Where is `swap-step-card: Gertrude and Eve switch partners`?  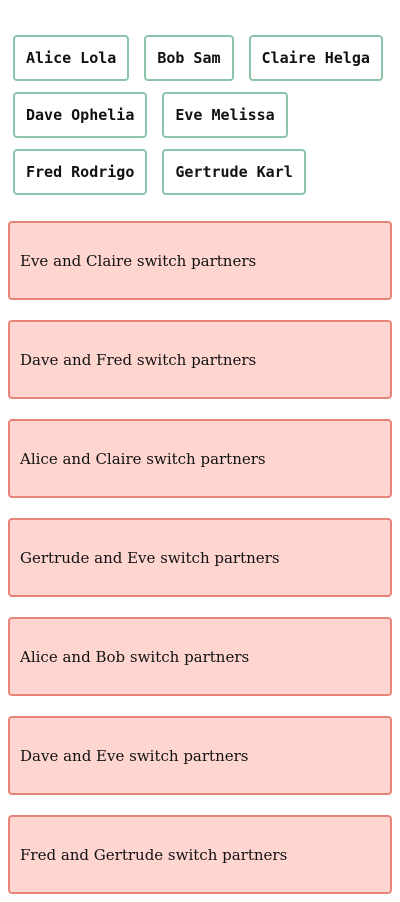 swap-step-card: Gertrude and Eve switch partners is located at coordinates (200, 557).